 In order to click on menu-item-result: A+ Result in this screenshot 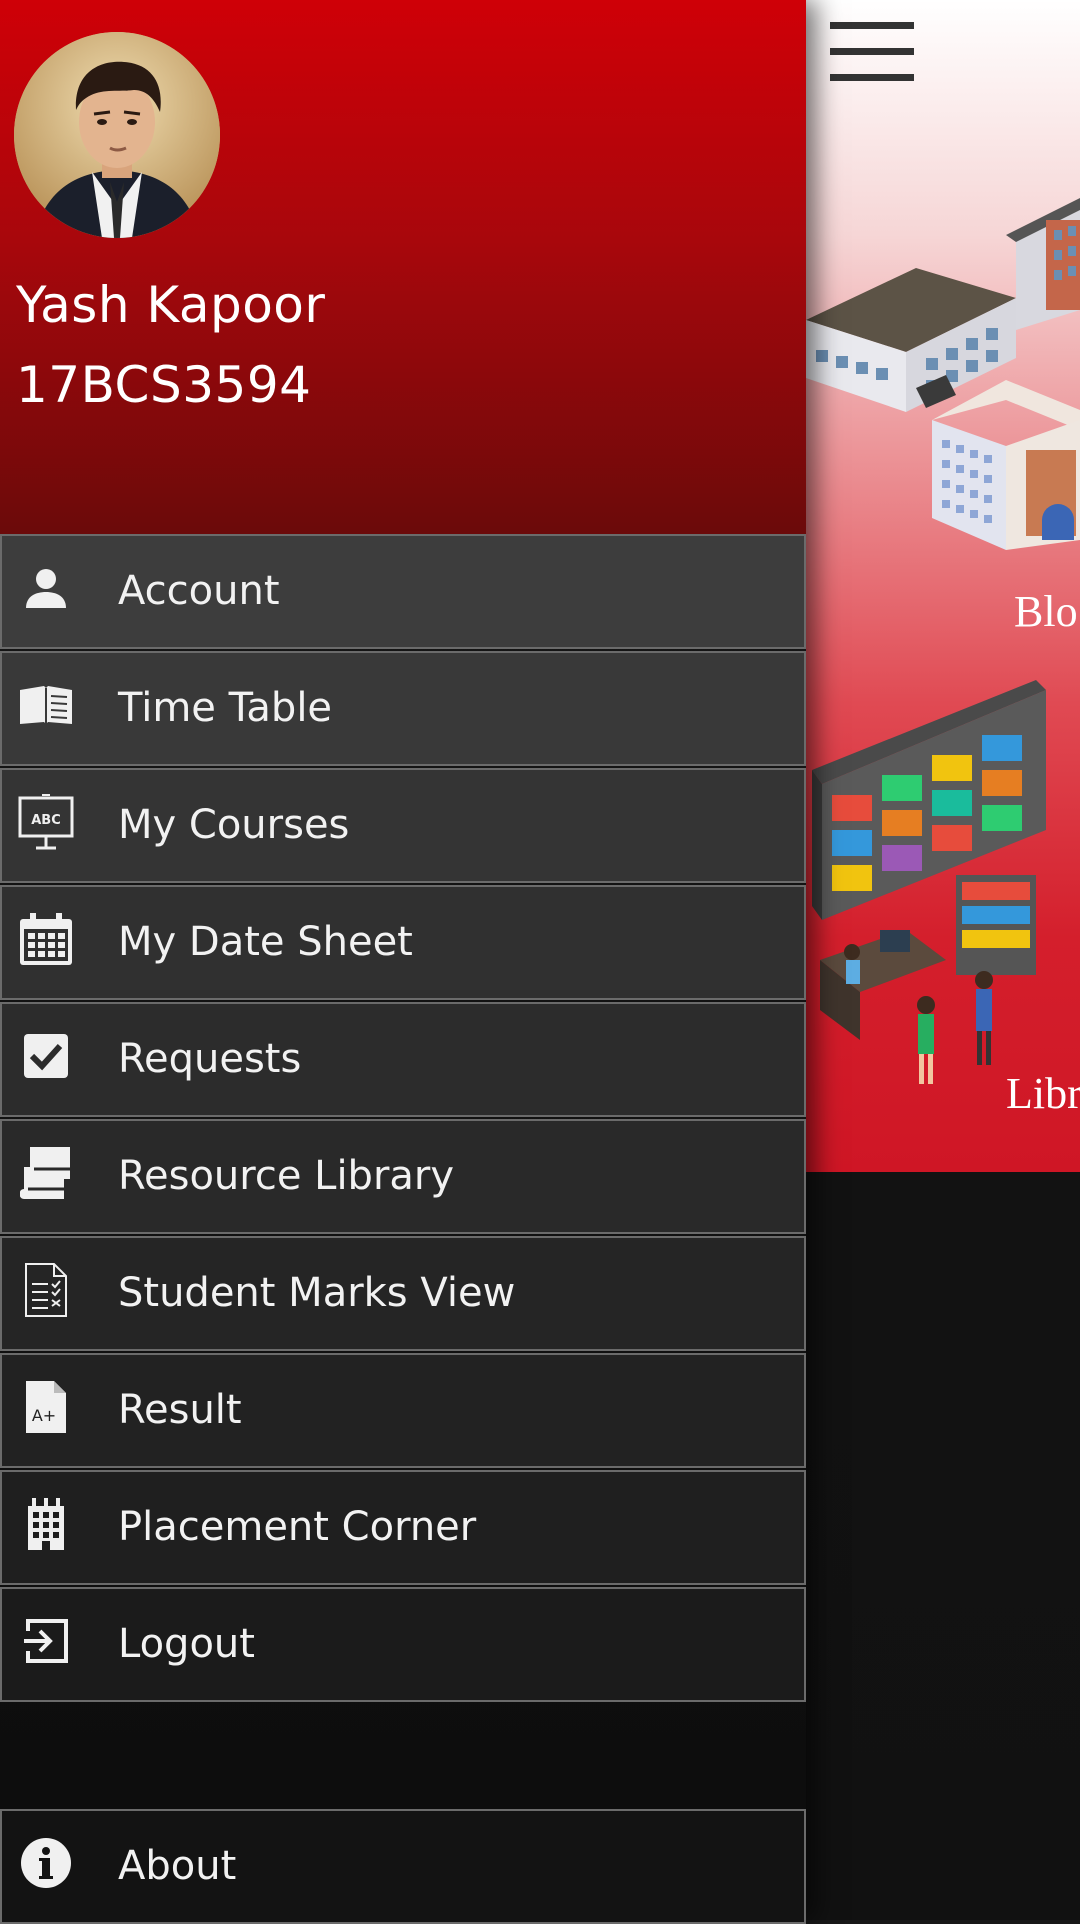, I will do `click(403, 1410)`.